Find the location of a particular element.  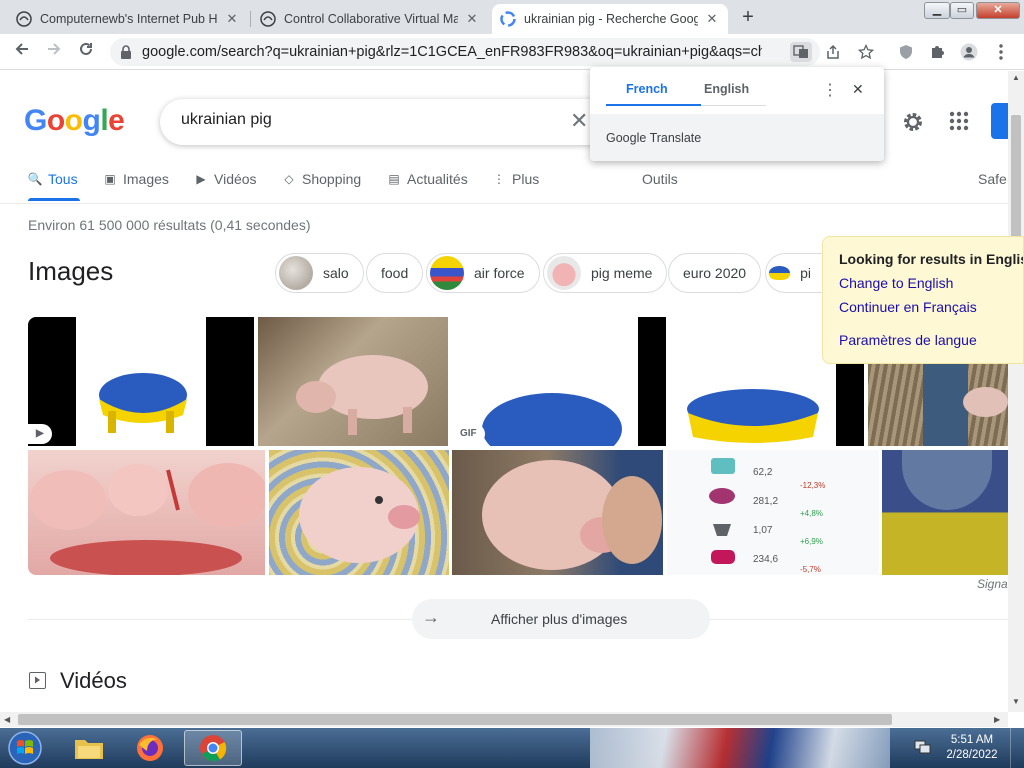

browser-menu-icon is located at coordinates (1001, 52).